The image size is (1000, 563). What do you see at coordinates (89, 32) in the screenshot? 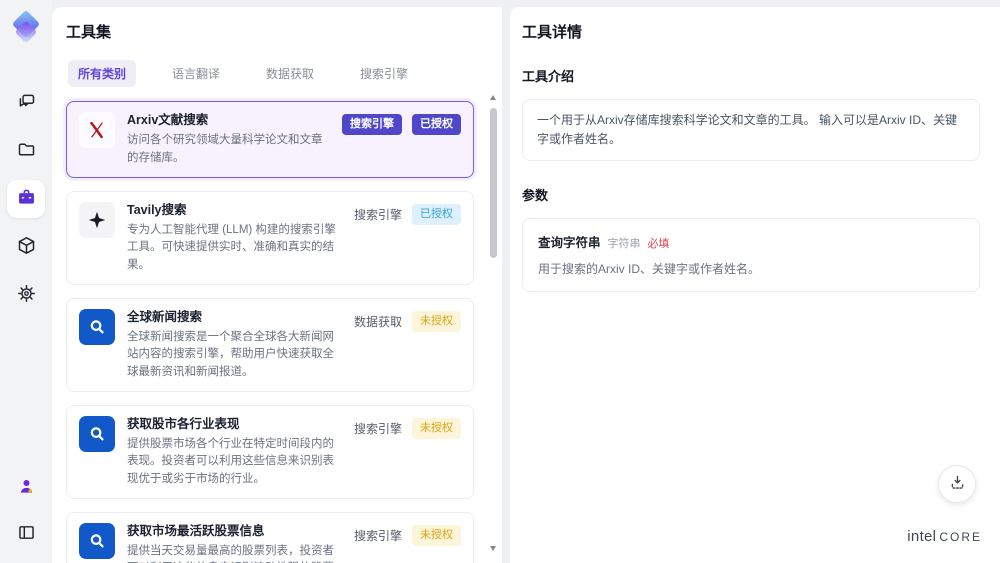
I see `toolset-title: 工具集` at bounding box center [89, 32].